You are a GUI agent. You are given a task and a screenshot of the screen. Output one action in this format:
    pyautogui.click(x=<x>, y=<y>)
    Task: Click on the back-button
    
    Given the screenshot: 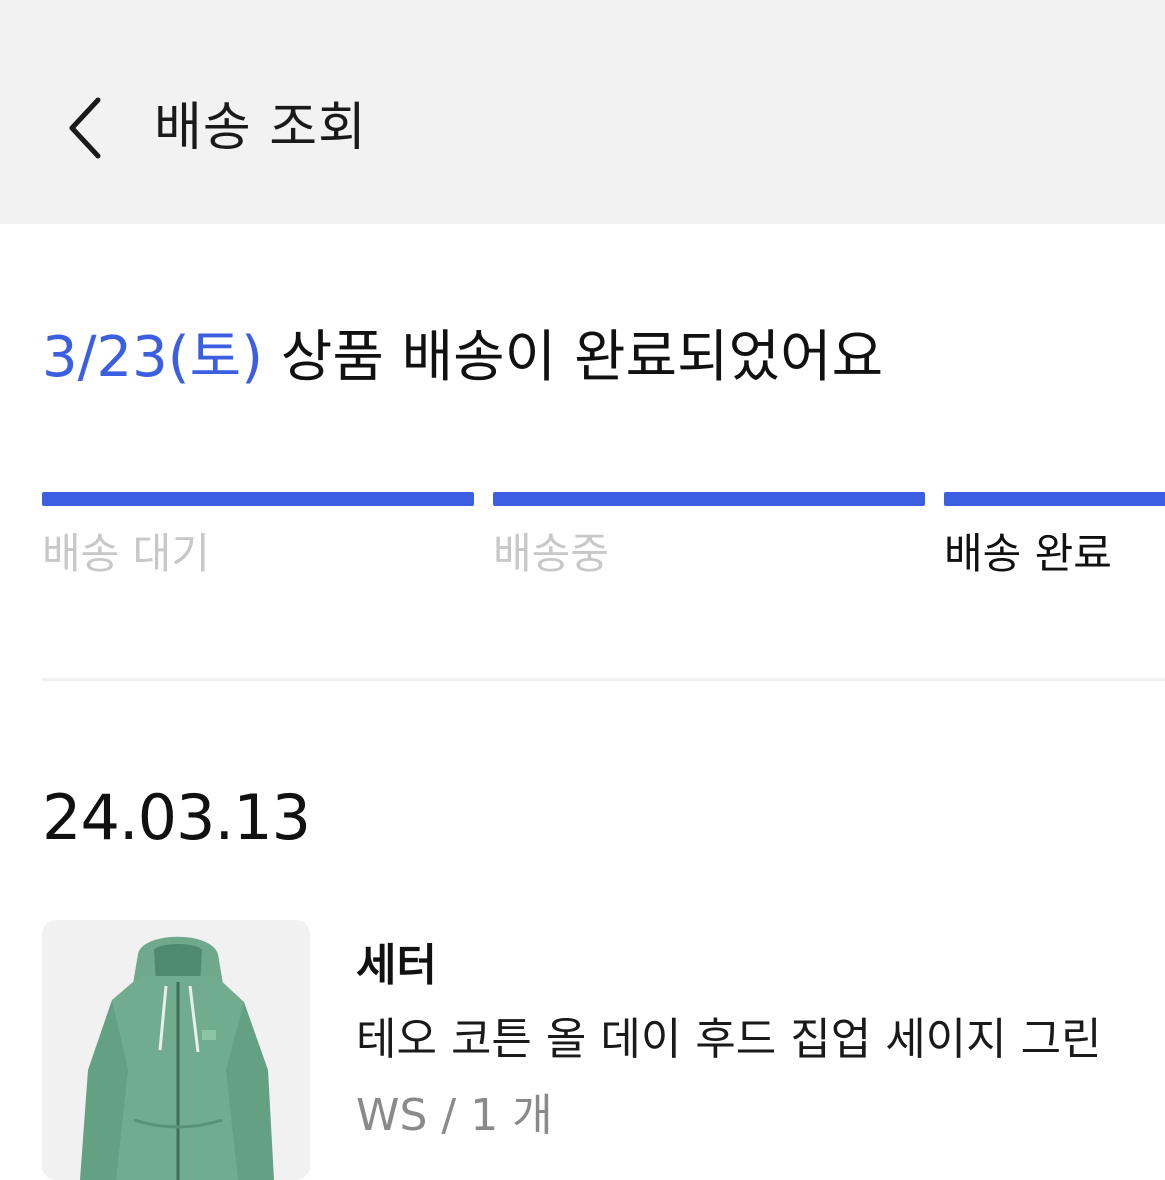 What is the action you would take?
    pyautogui.click(x=88, y=128)
    